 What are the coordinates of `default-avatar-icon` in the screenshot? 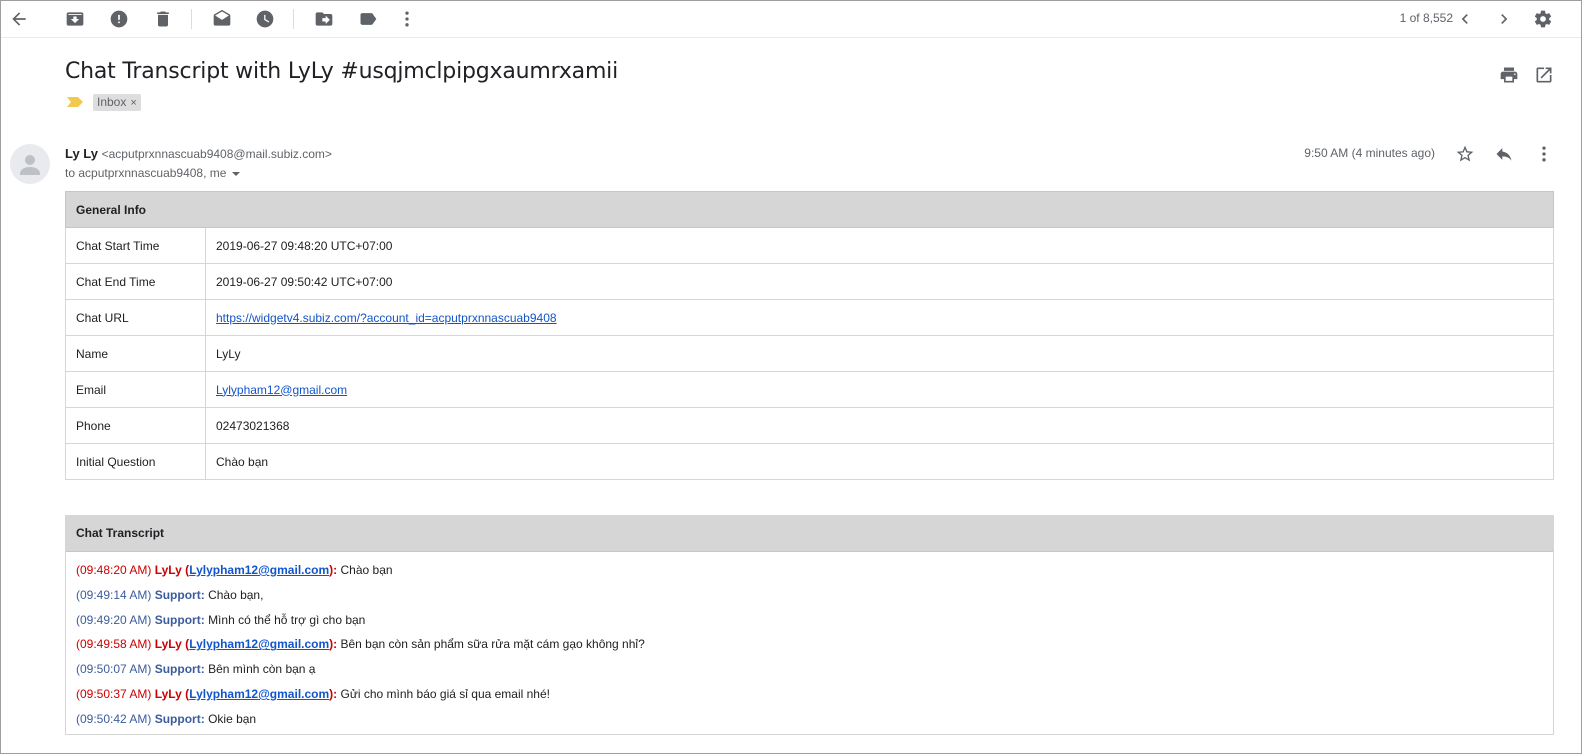 It's located at (30, 165).